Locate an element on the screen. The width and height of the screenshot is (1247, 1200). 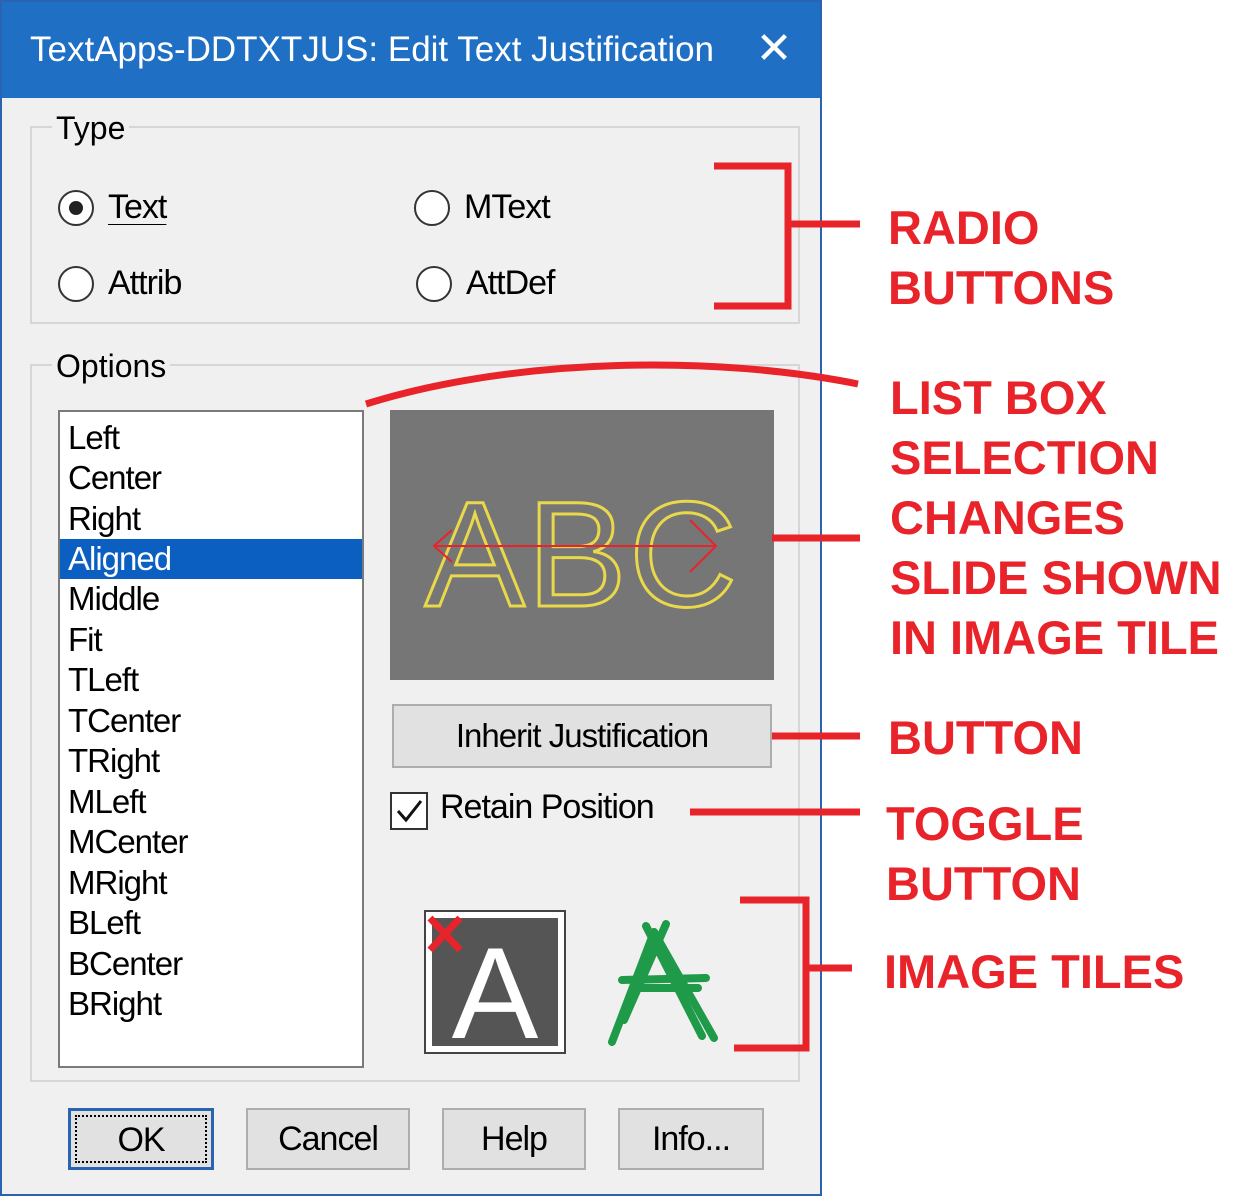
letter-a-delete-tile: A is located at coordinates (495, 988).